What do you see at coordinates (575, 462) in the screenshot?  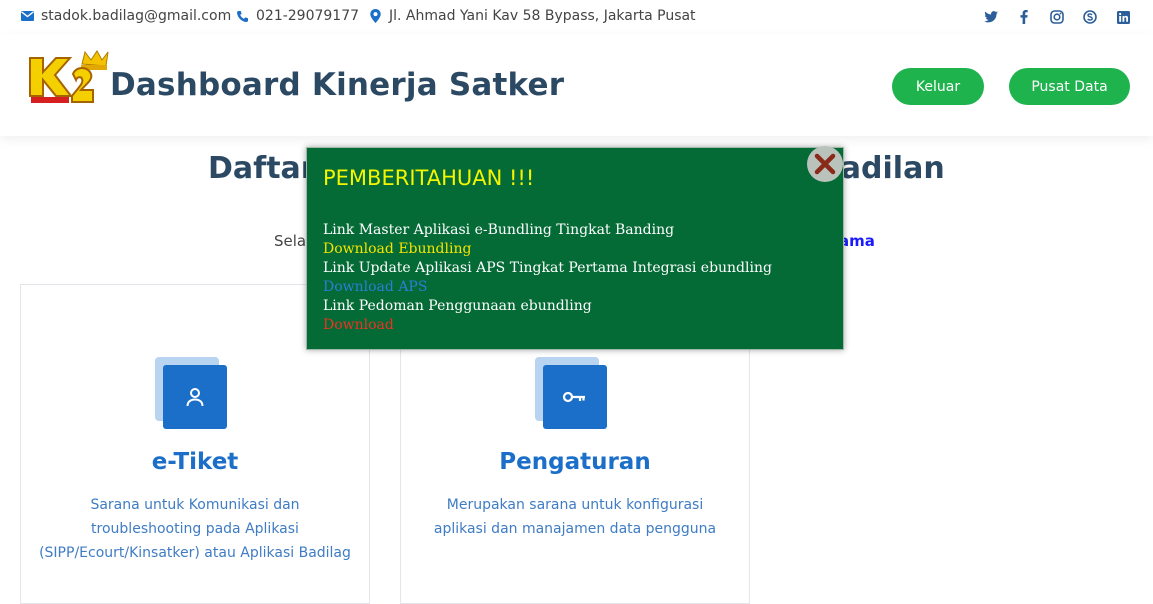 I see `card-title: Pengaturan` at bounding box center [575, 462].